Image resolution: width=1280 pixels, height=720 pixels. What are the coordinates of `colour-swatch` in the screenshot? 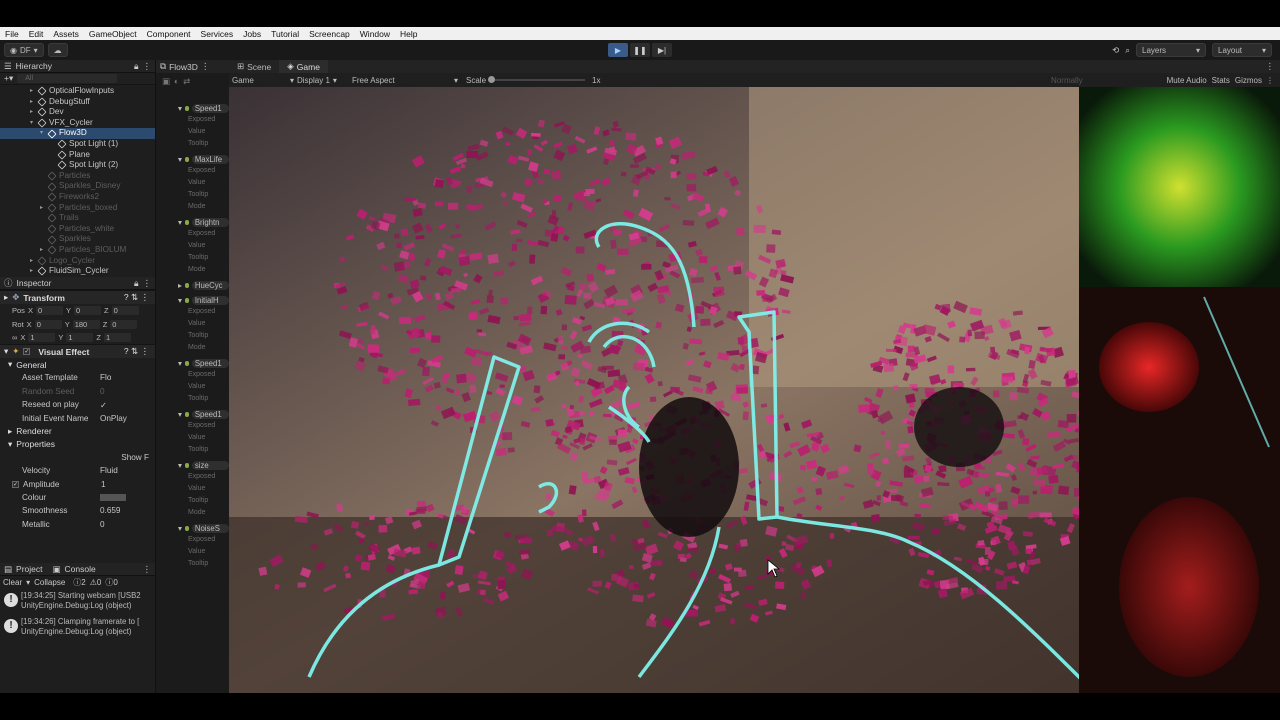 It's located at (113, 498).